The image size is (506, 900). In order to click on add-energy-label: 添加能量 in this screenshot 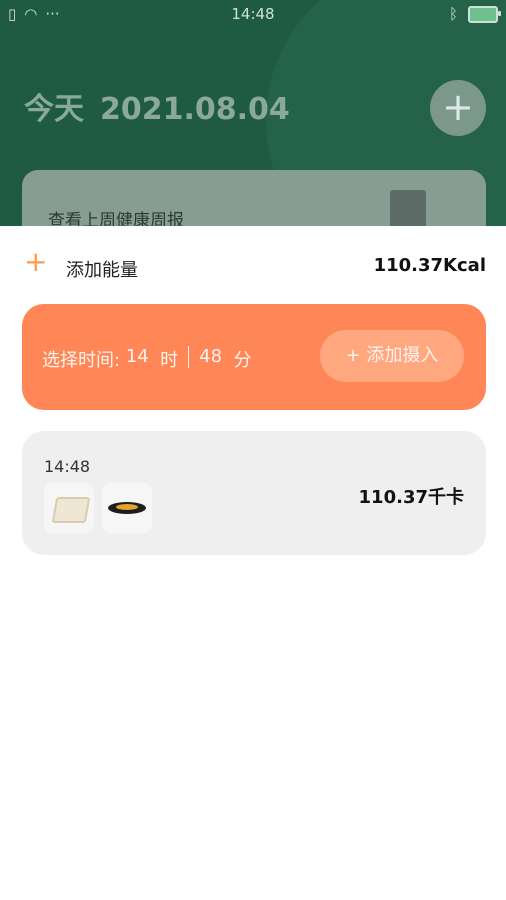, I will do `click(102, 270)`.